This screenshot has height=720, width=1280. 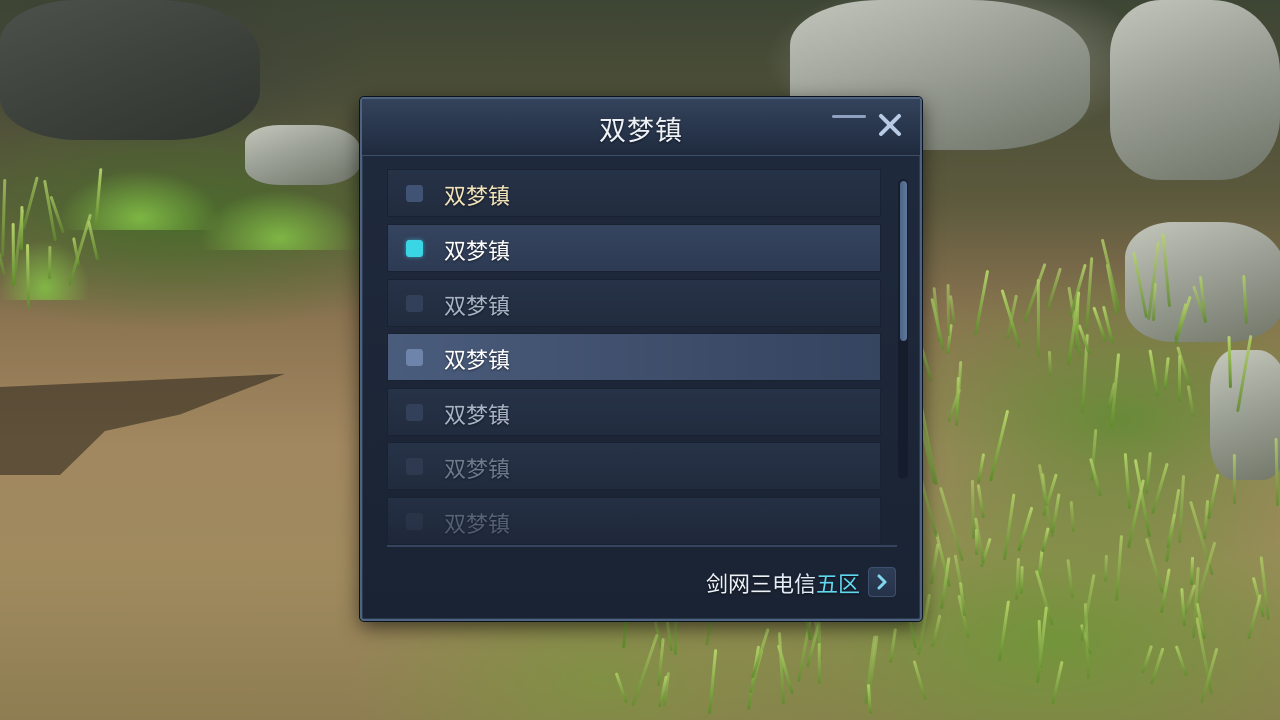 I want to click on server-arrow-button, so click(x=882, y=582).